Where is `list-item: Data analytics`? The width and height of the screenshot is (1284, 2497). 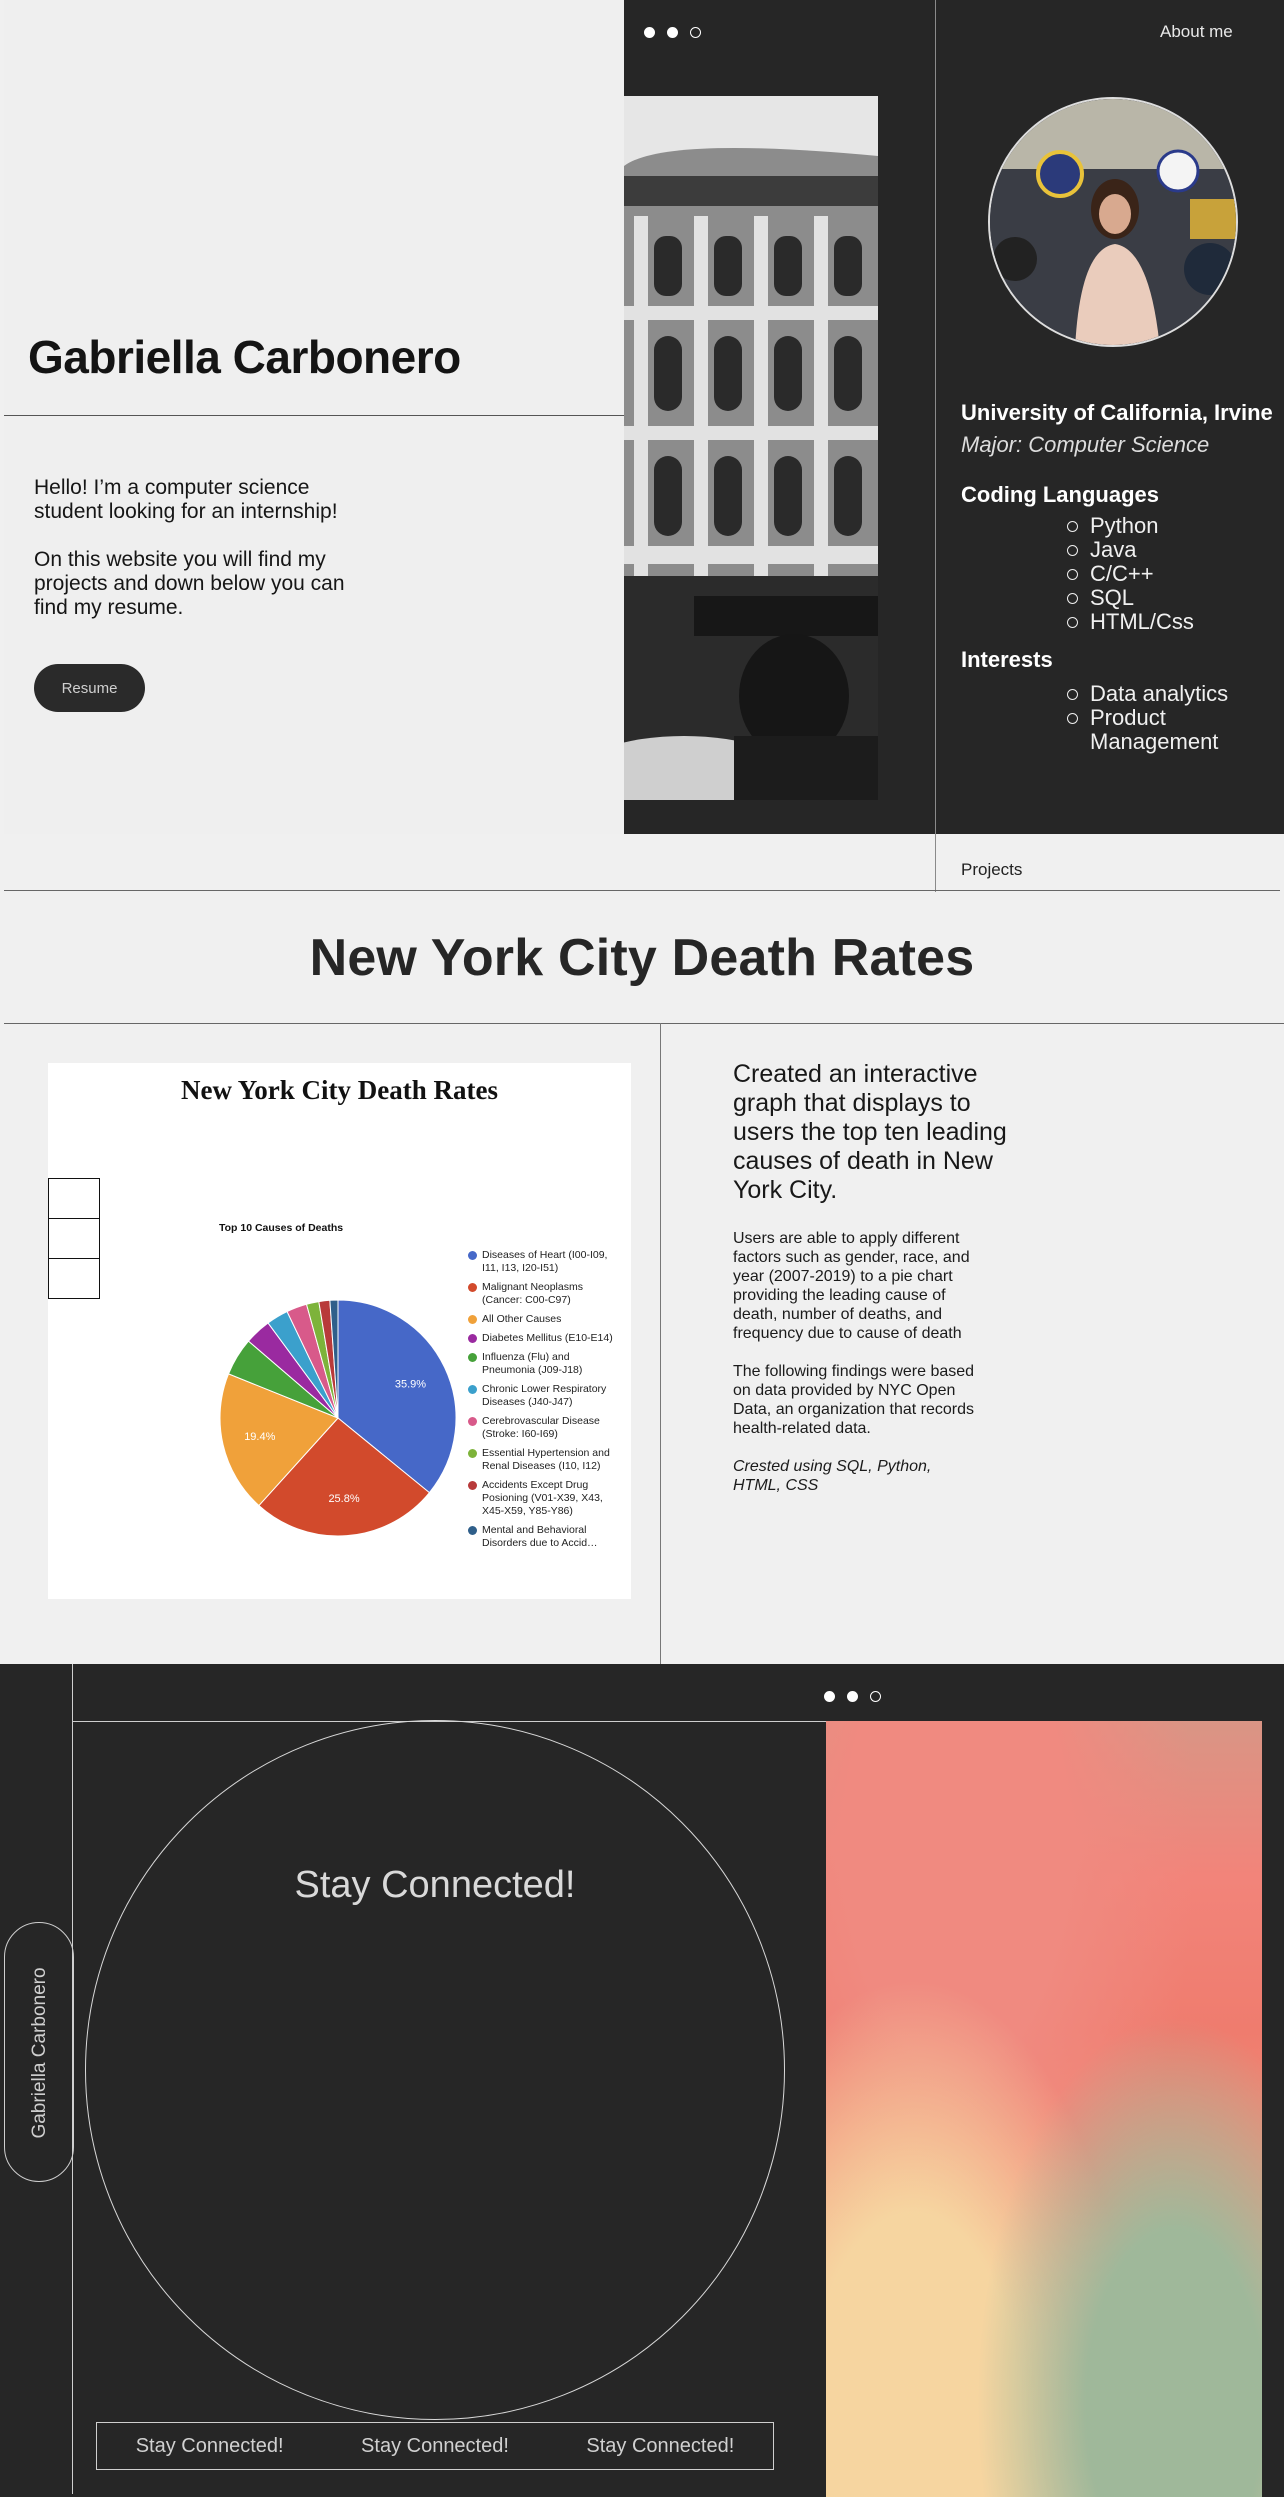 list-item: Data analytics is located at coordinates (1157, 694).